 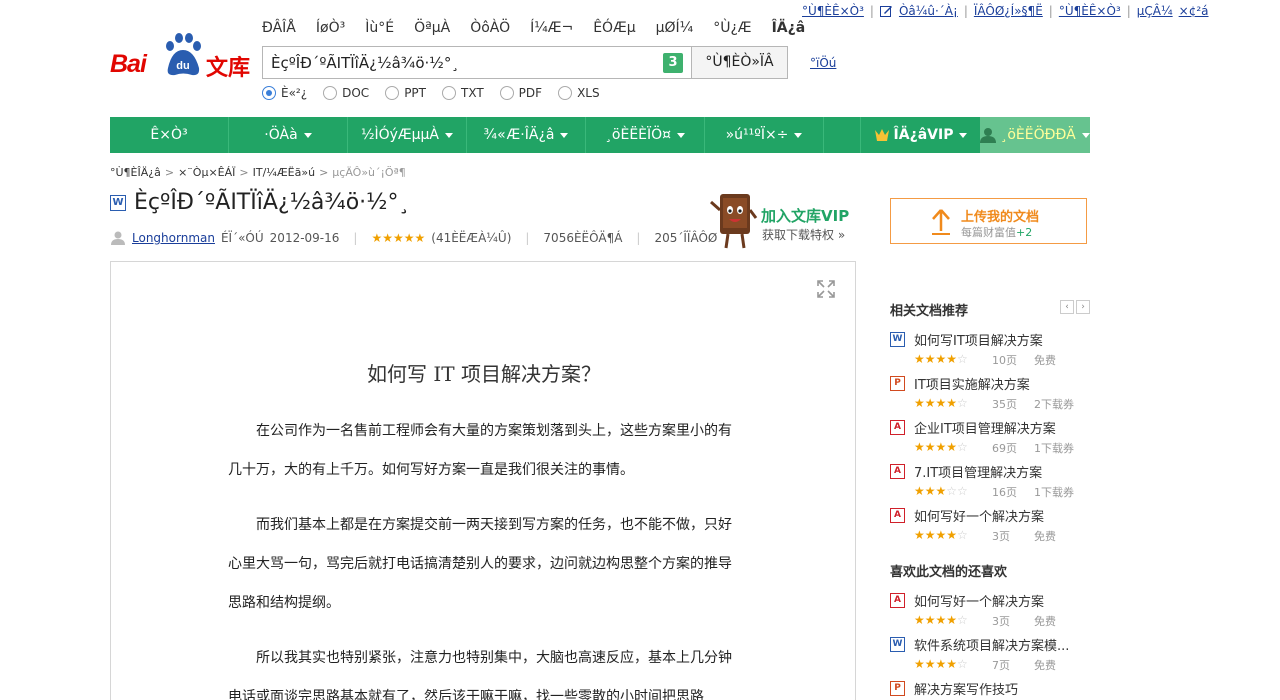 What do you see at coordinates (732, 28) in the screenshot?
I see `top-nav-item: °Ù¿Æ` at bounding box center [732, 28].